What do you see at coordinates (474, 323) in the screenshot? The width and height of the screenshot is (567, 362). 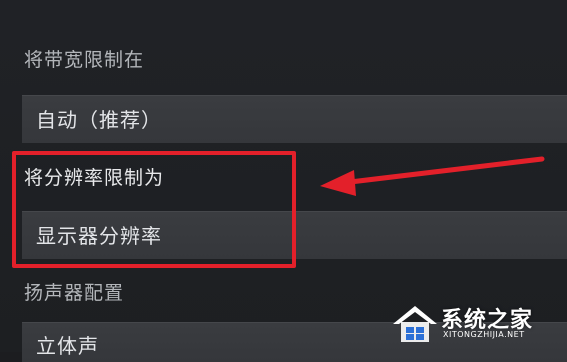 I see `watermark: 系统之家 XITONGZHIJIA.NET` at bounding box center [474, 323].